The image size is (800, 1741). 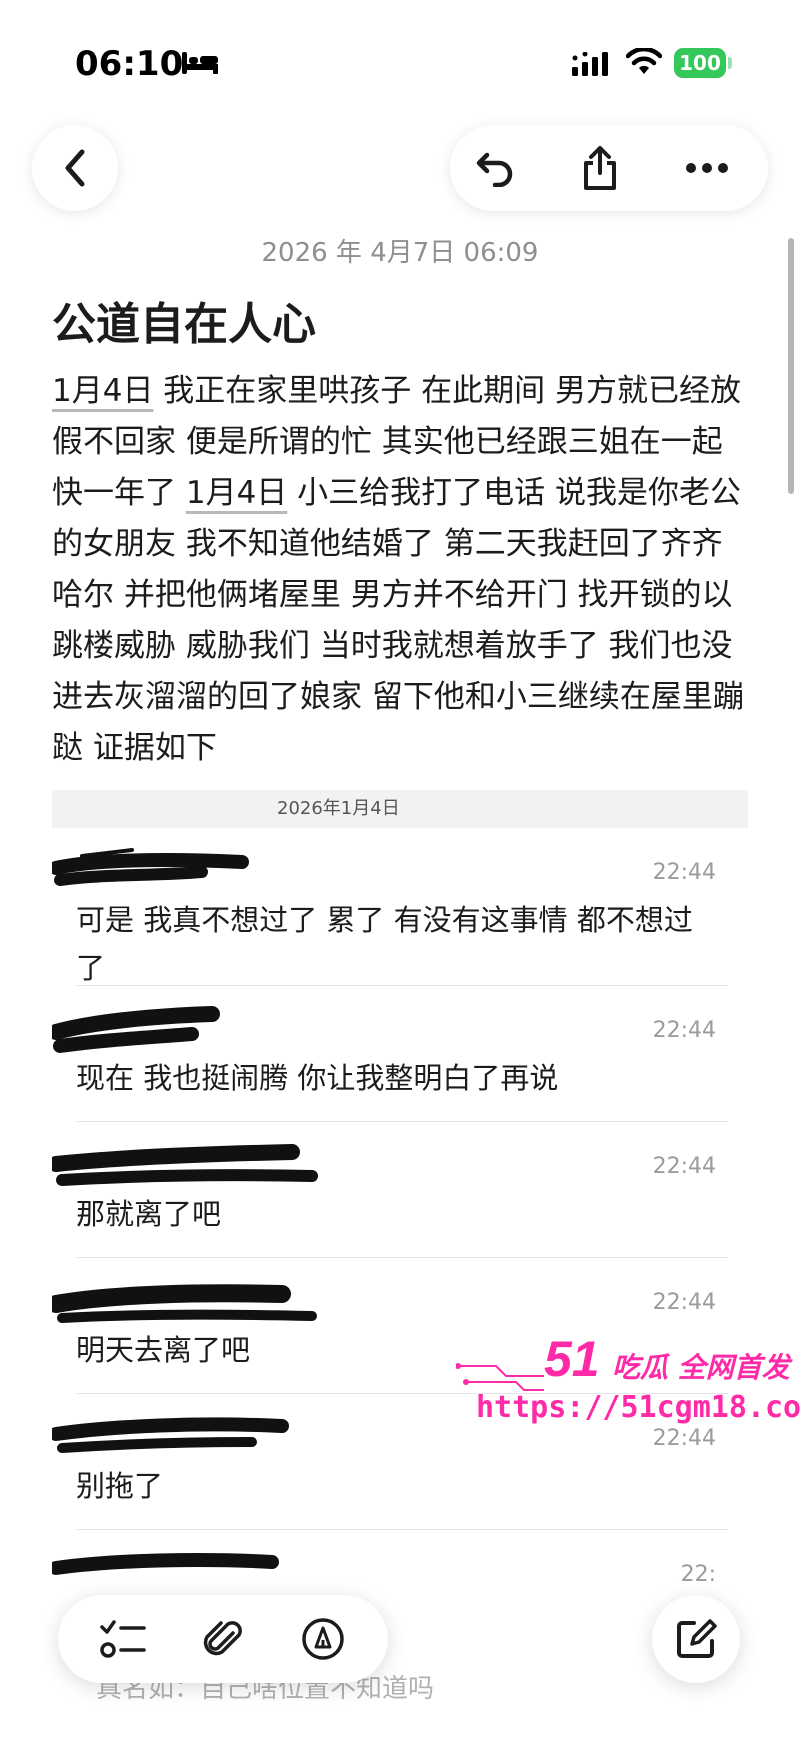 What do you see at coordinates (791, 366) in the screenshot?
I see `scrollbar` at bounding box center [791, 366].